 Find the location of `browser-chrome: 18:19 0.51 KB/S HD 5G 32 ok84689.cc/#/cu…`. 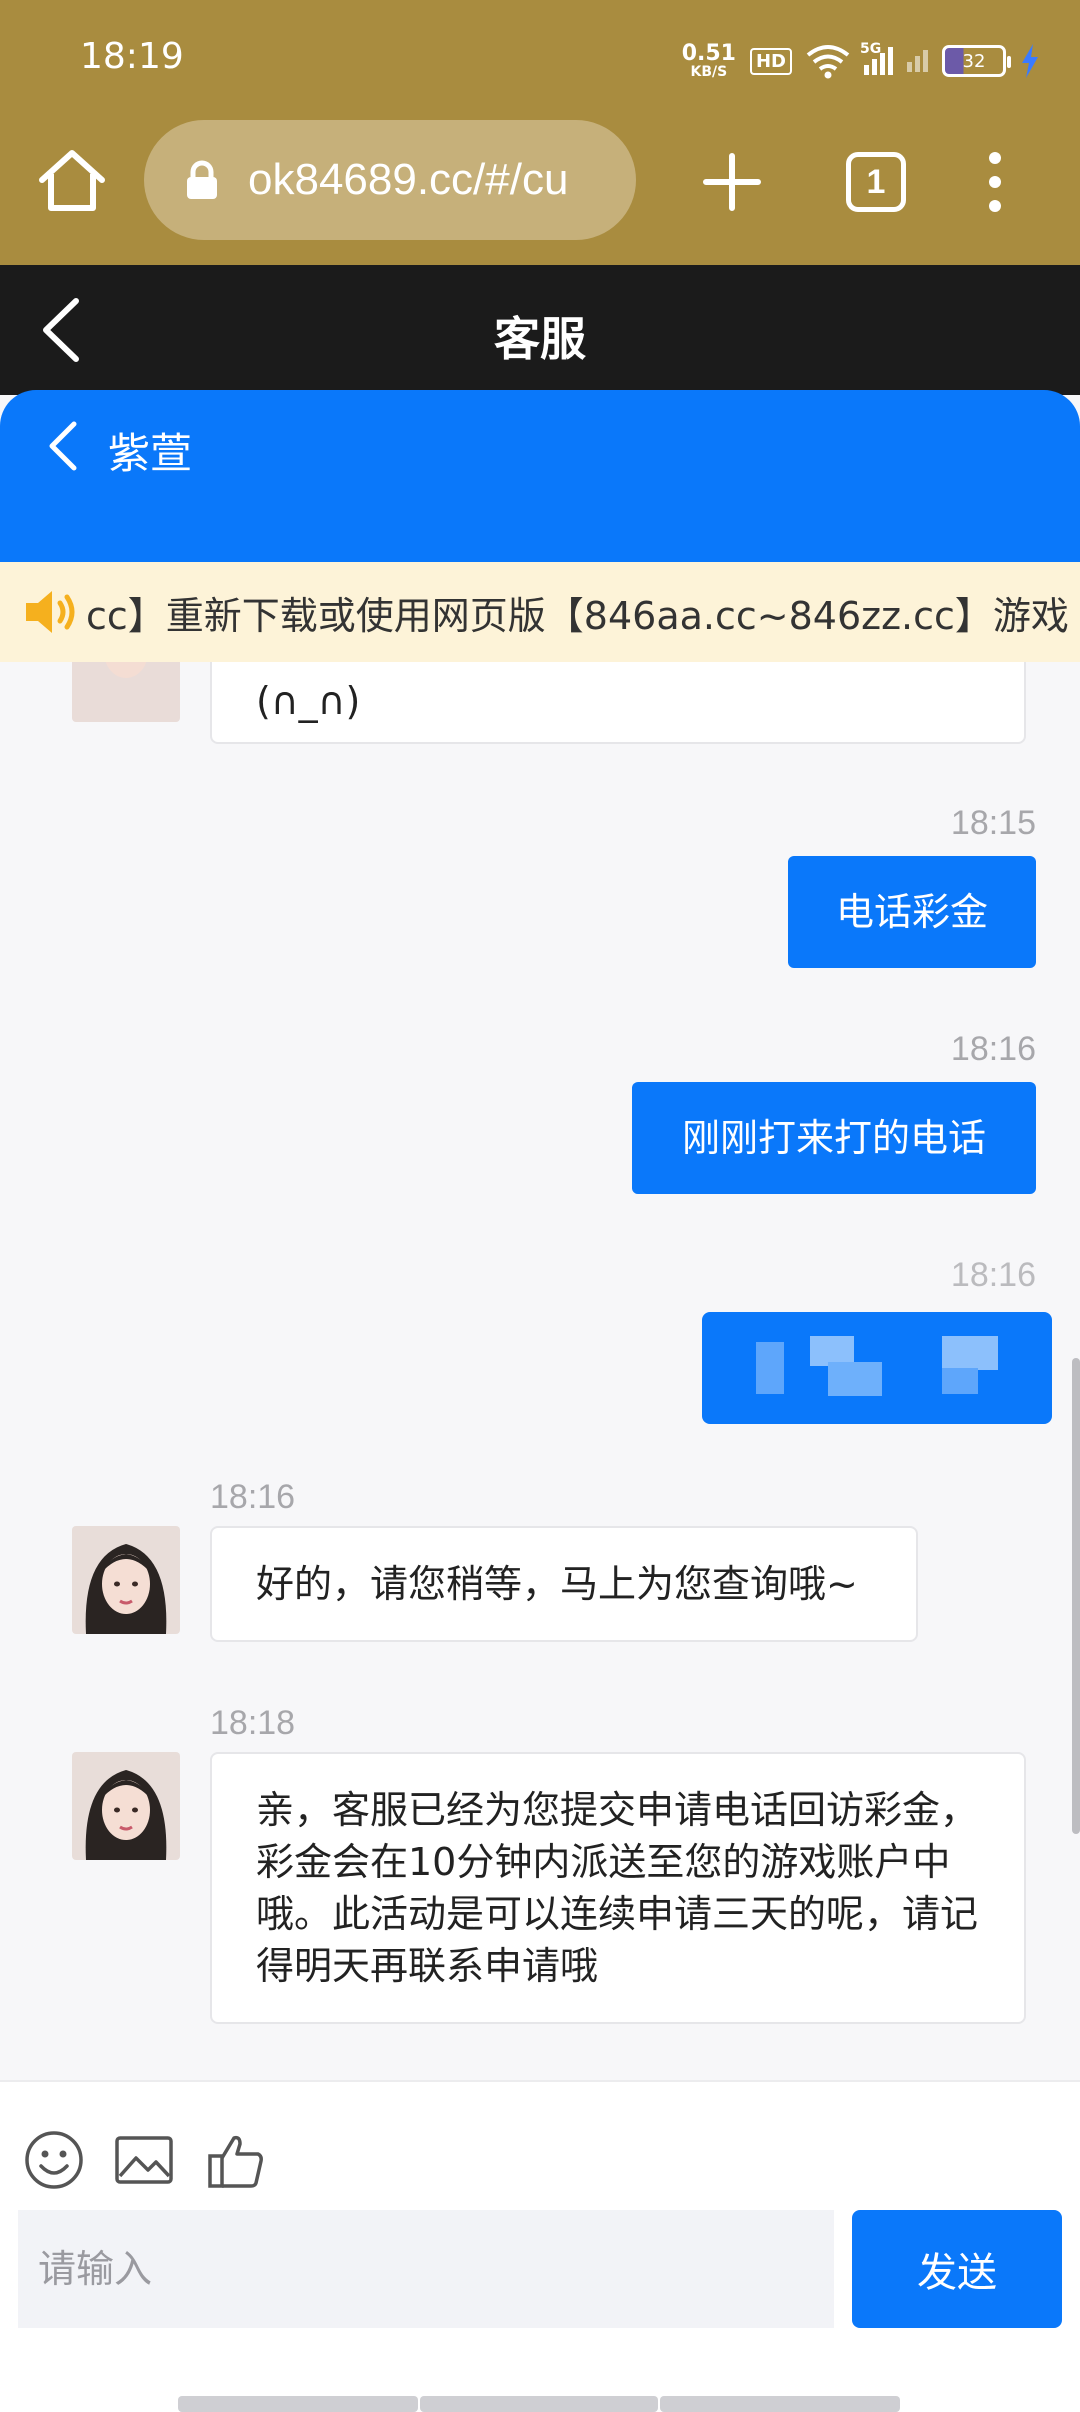

browser-chrome: 18:19 0.51 KB/S HD 5G 32 ok84689.cc/#/cu… is located at coordinates (540, 132).